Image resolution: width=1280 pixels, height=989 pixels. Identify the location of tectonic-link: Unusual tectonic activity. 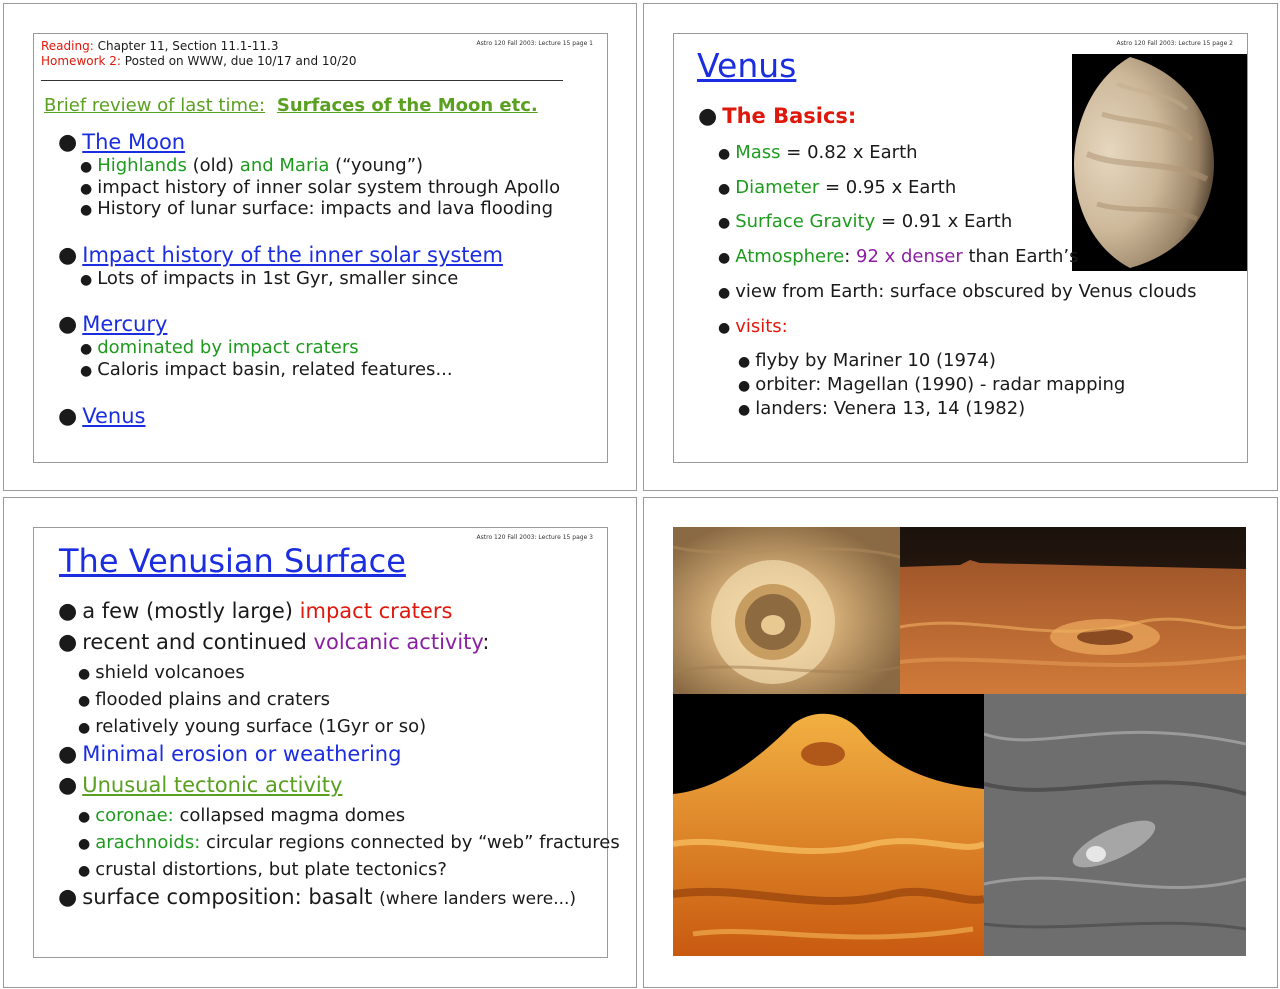
(212, 785).